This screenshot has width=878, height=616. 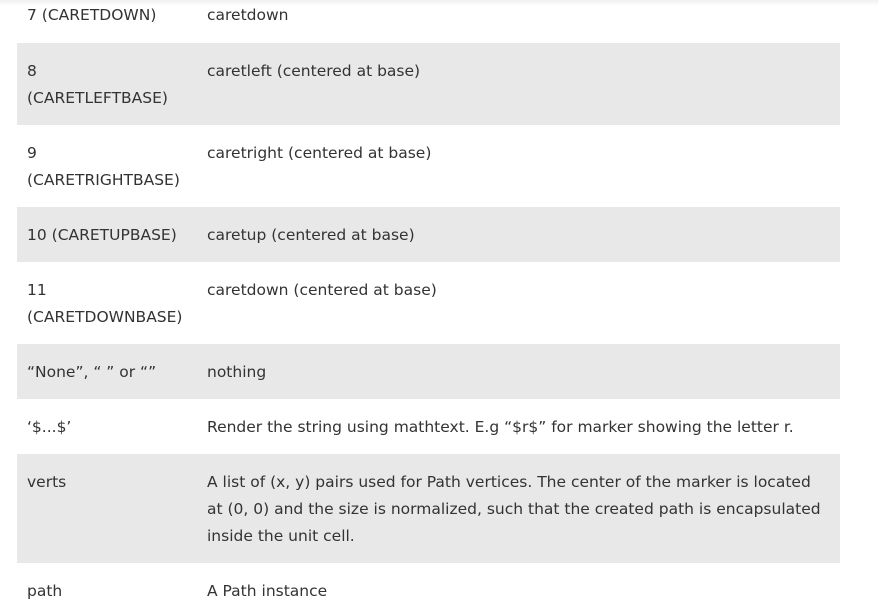 What do you see at coordinates (47, 482) in the screenshot?
I see `marker-key: verts` at bounding box center [47, 482].